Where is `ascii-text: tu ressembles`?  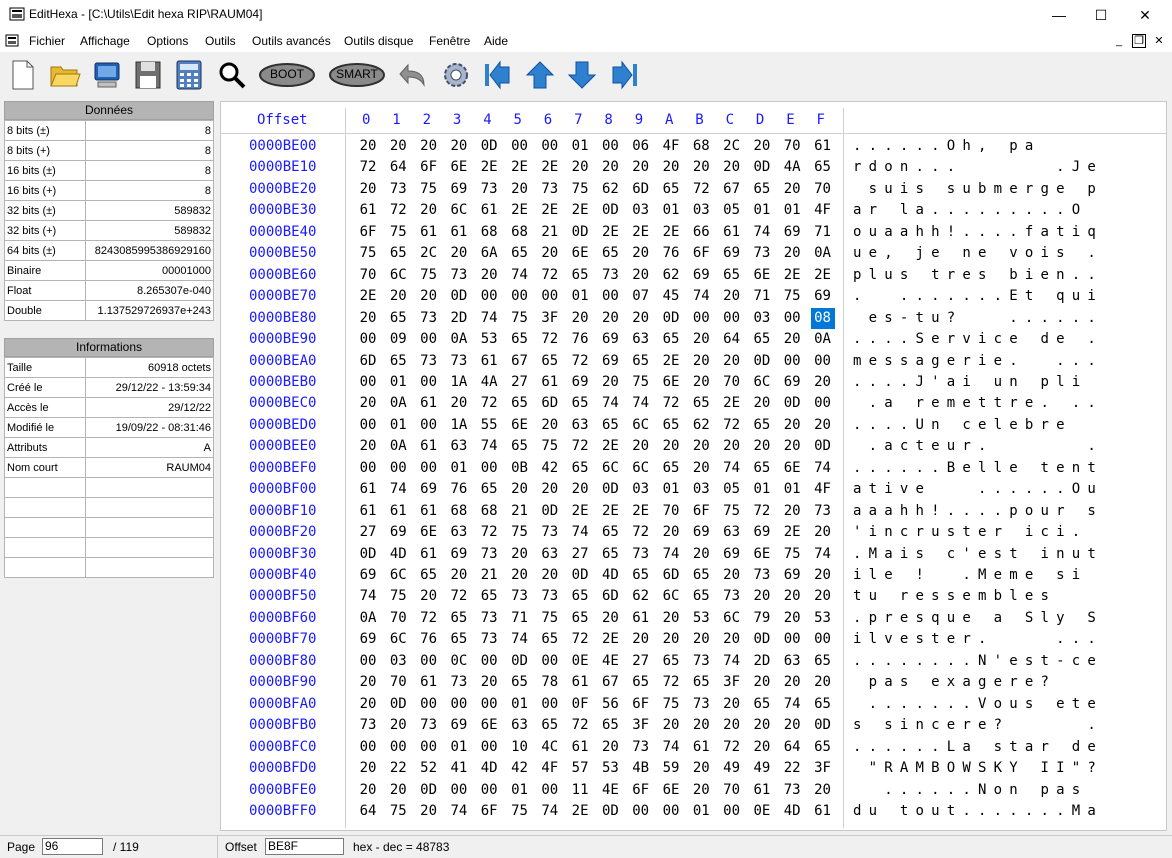 ascii-text: tu ressembles is located at coordinates (978, 596).